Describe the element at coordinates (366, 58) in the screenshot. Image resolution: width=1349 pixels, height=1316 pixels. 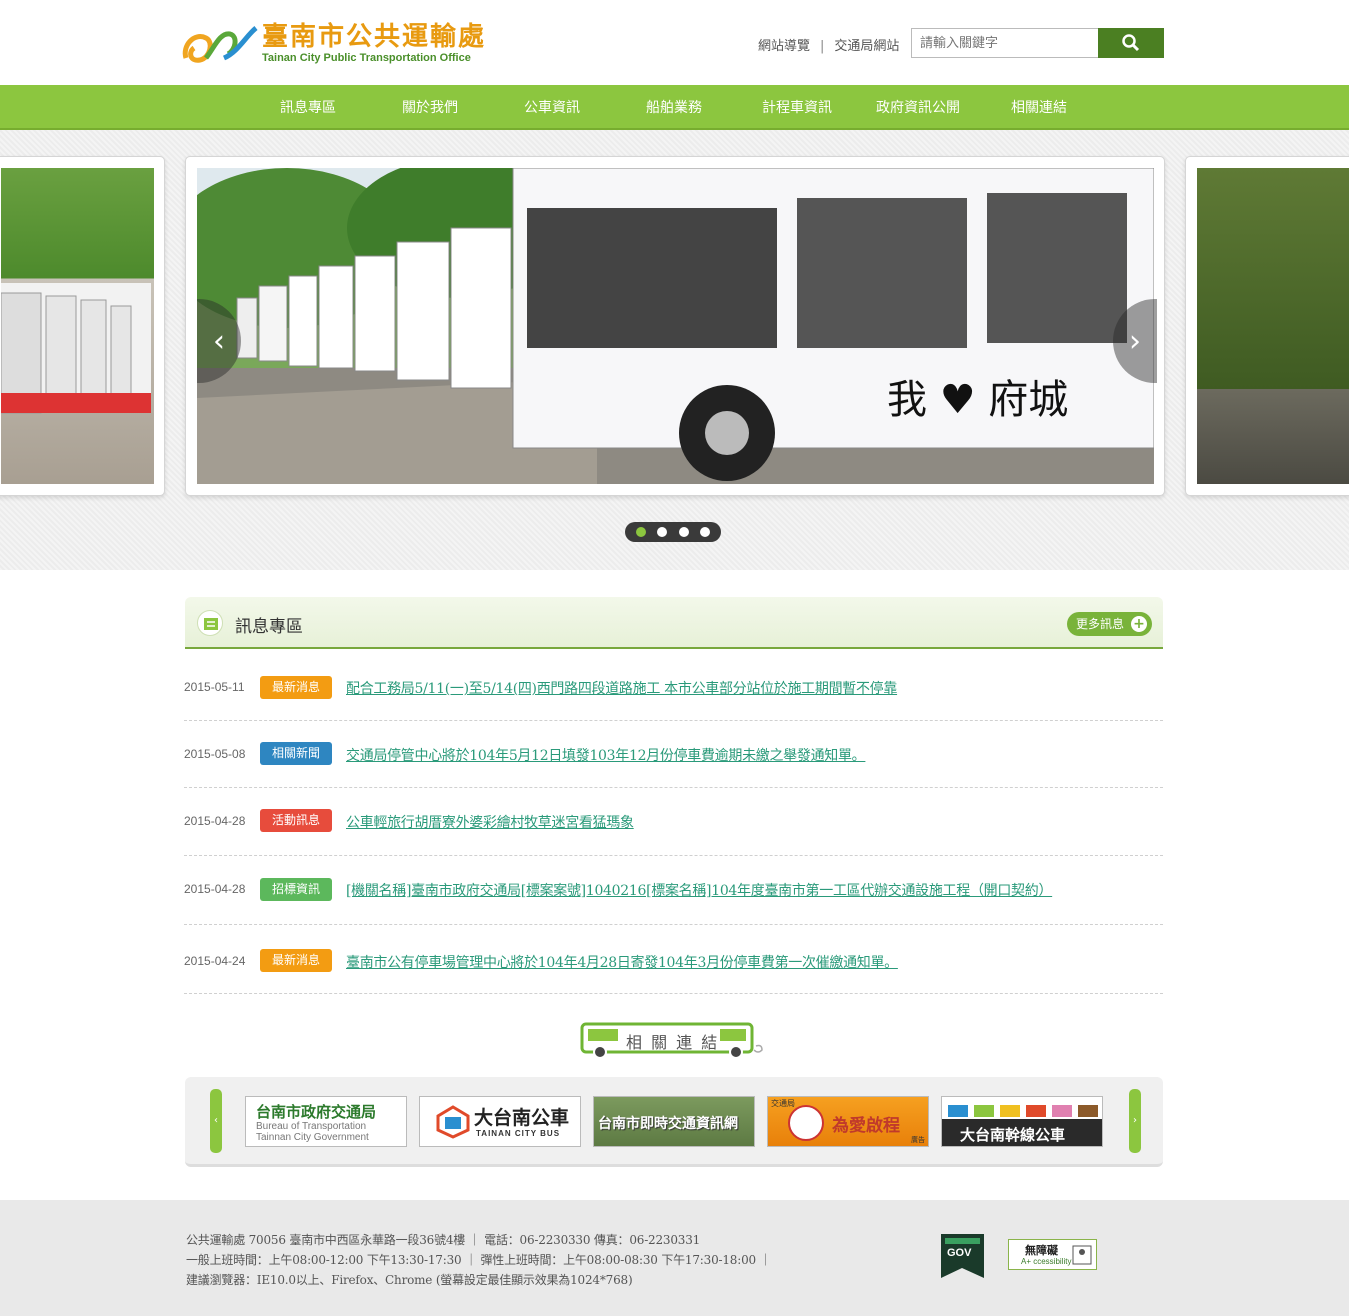
I see `logo-english-name: Tainan City Public Transportation Office` at that location.